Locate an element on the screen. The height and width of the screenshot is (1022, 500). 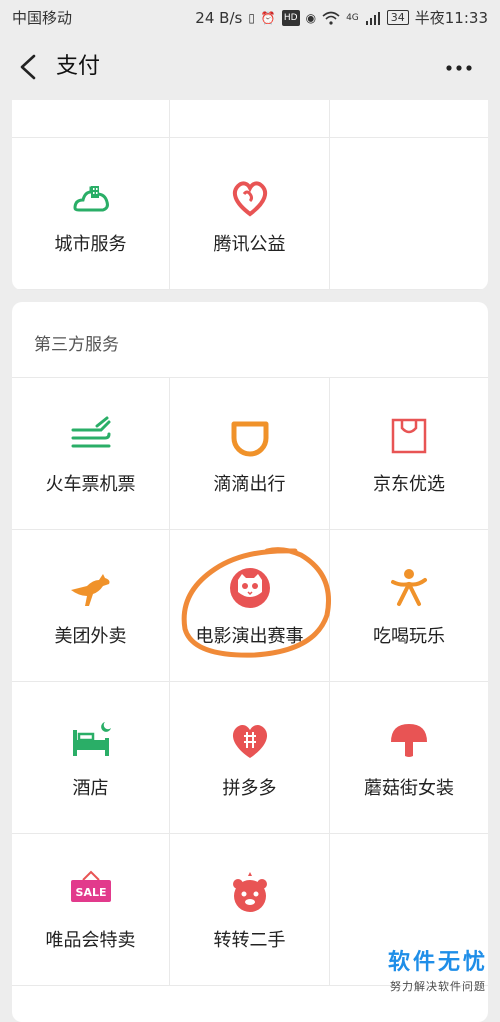
service-train-plane: 火车票机票 is located at coordinates (91, 454).